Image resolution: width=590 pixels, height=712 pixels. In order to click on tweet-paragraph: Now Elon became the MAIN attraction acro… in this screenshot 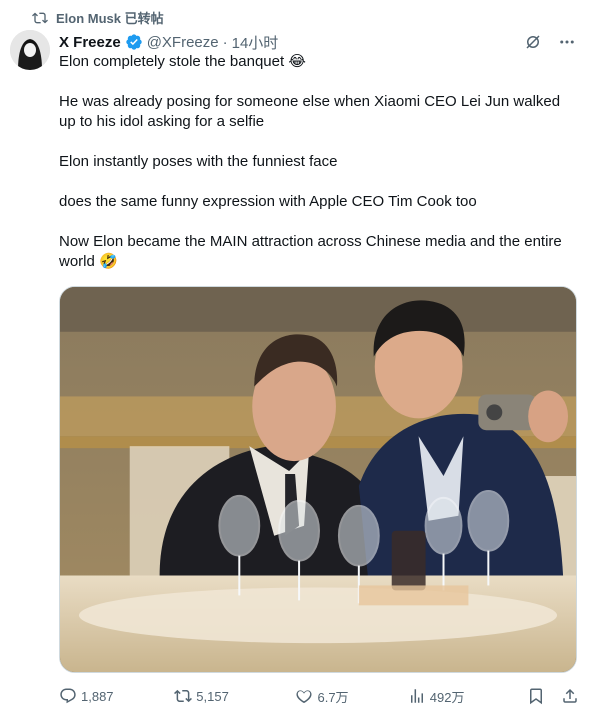, I will do `click(310, 251)`.